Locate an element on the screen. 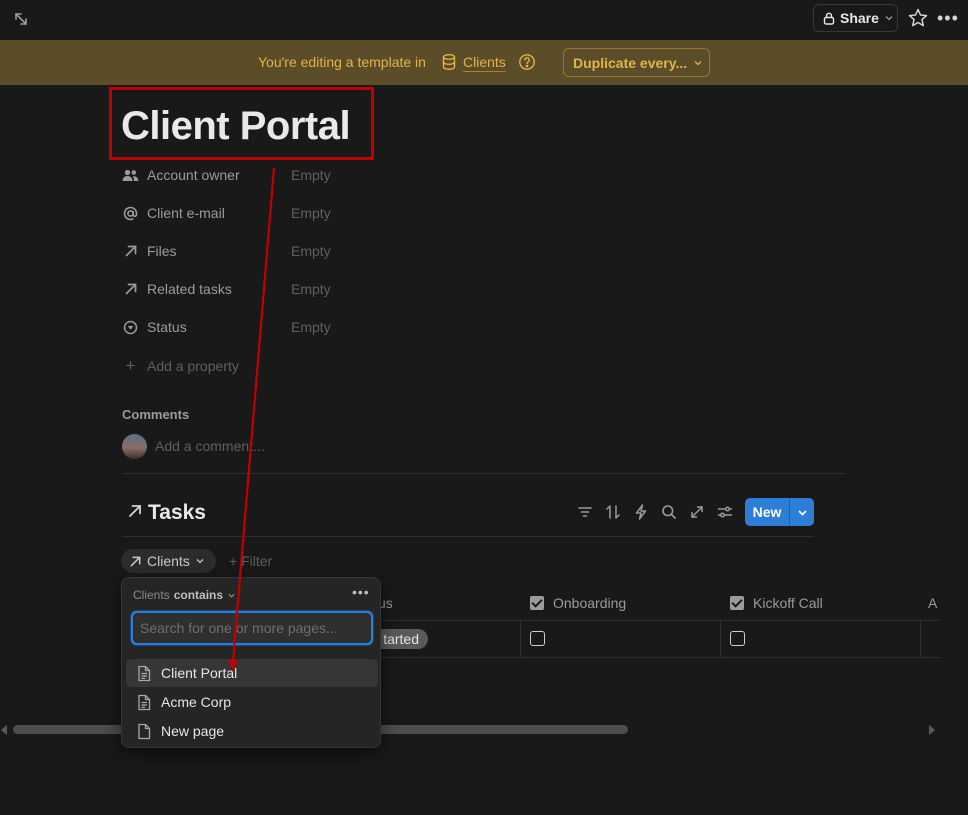 This screenshot has height=815, width=968. dropdown-item-client-portal: Client Portal is located at coordinates (252, 673).